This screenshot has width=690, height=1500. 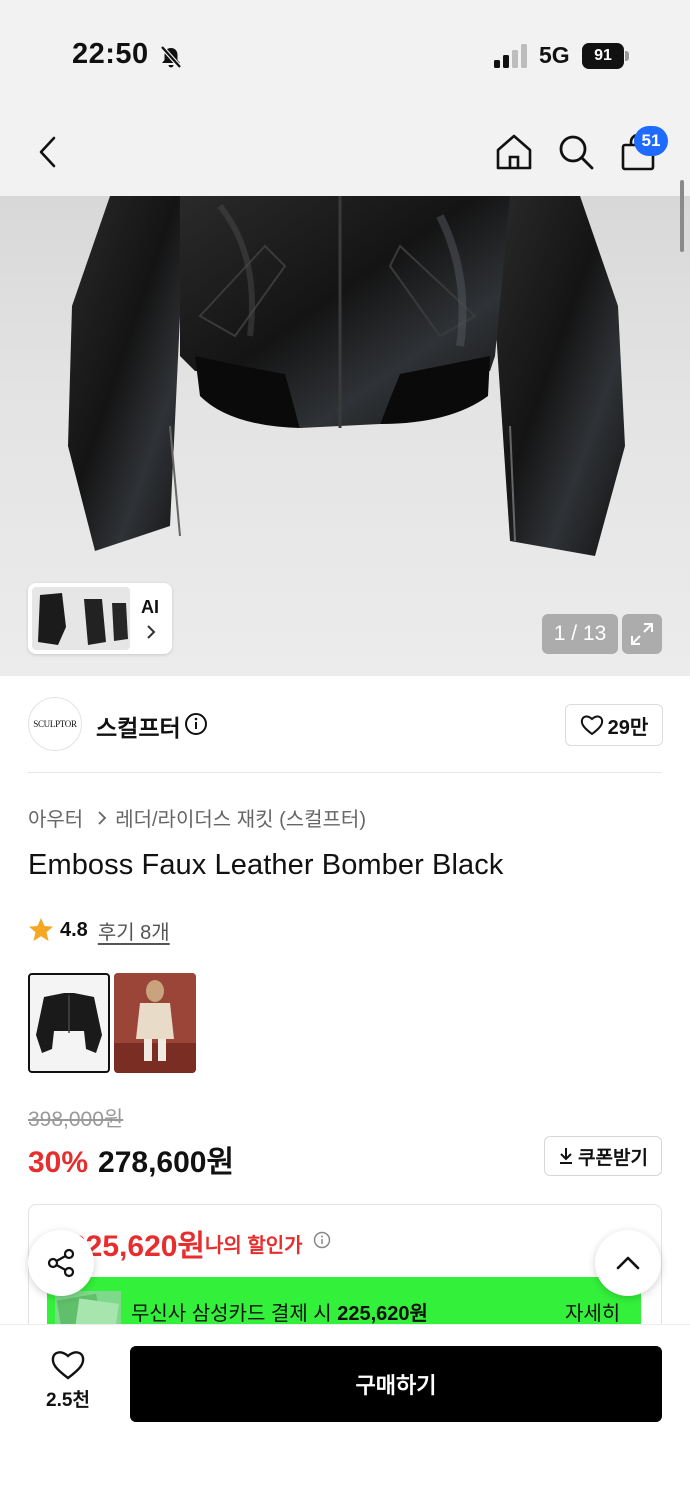 What do you see at coordinates (171, 57) in the screenshot?
I see `bell-slash-icon` at bounding box center [171, 57].